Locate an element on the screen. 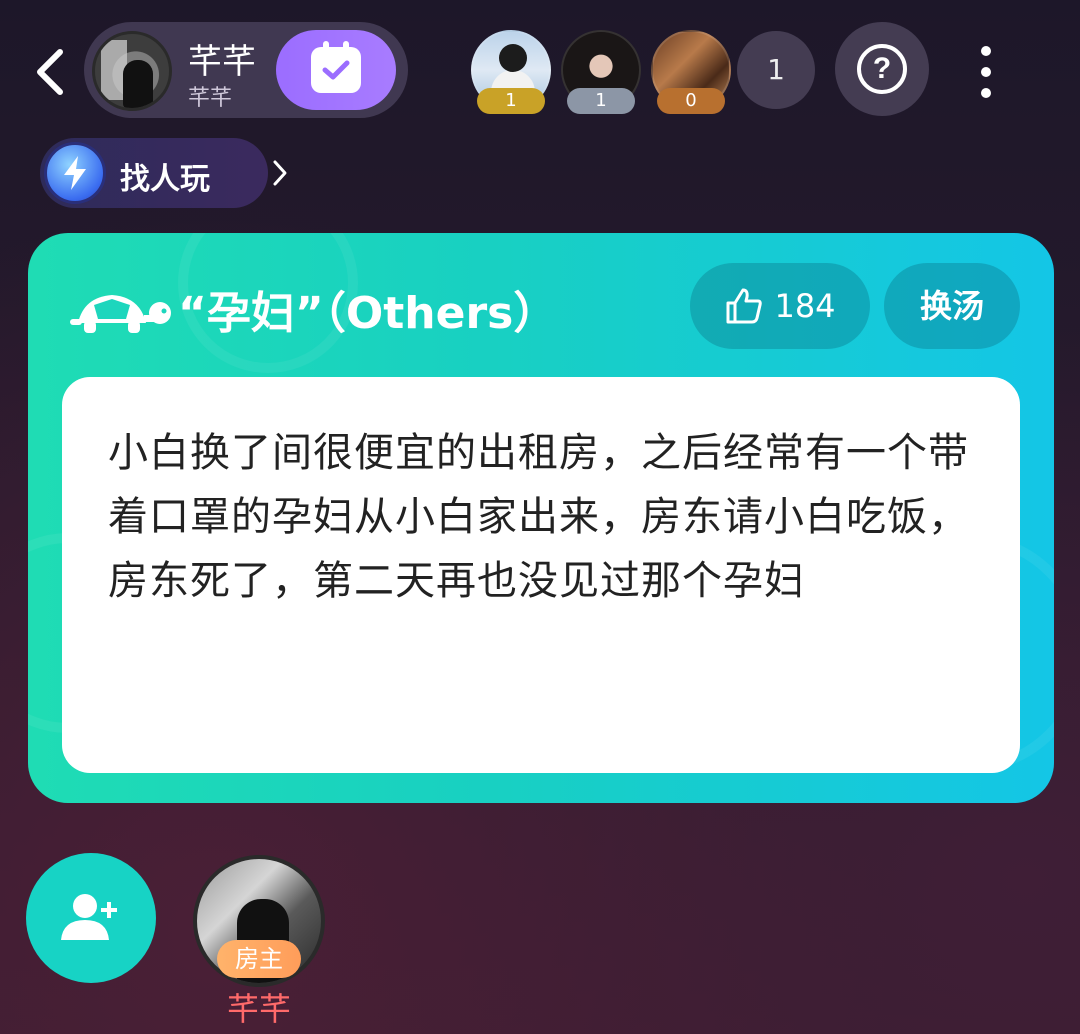 The height and width of the screenshot is (1034, 1080). calendar-check-icon is located at coordinates (336, 67).